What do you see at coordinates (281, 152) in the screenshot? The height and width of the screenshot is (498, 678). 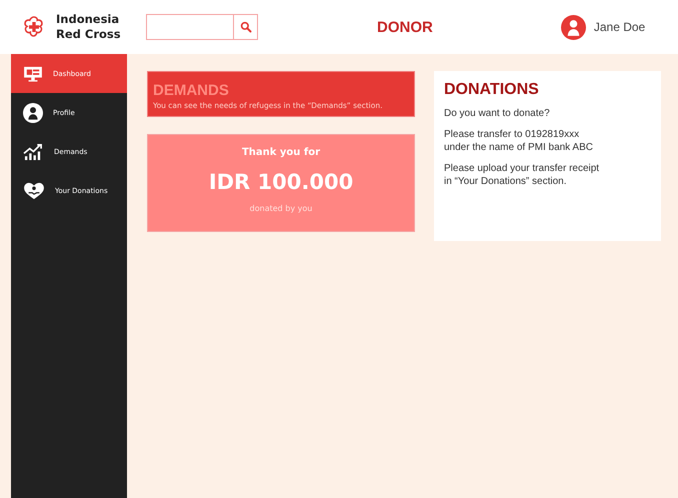 I see `thanks-text: Thank you for` at bounding box center [281, 152].